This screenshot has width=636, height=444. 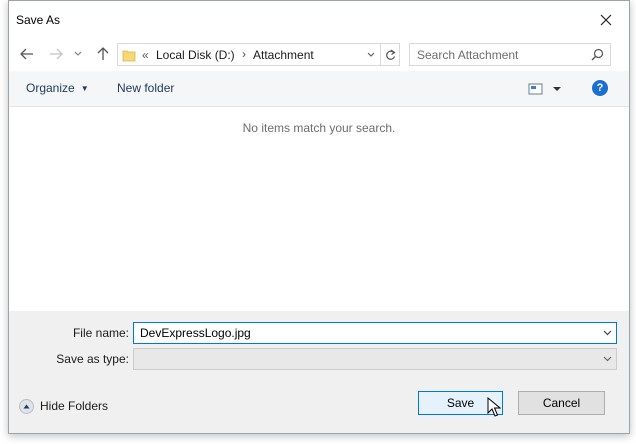 What do you see at coordinates (544, 89) in the screenshot?
I see `view-icon` at bounding box center [544, 89].